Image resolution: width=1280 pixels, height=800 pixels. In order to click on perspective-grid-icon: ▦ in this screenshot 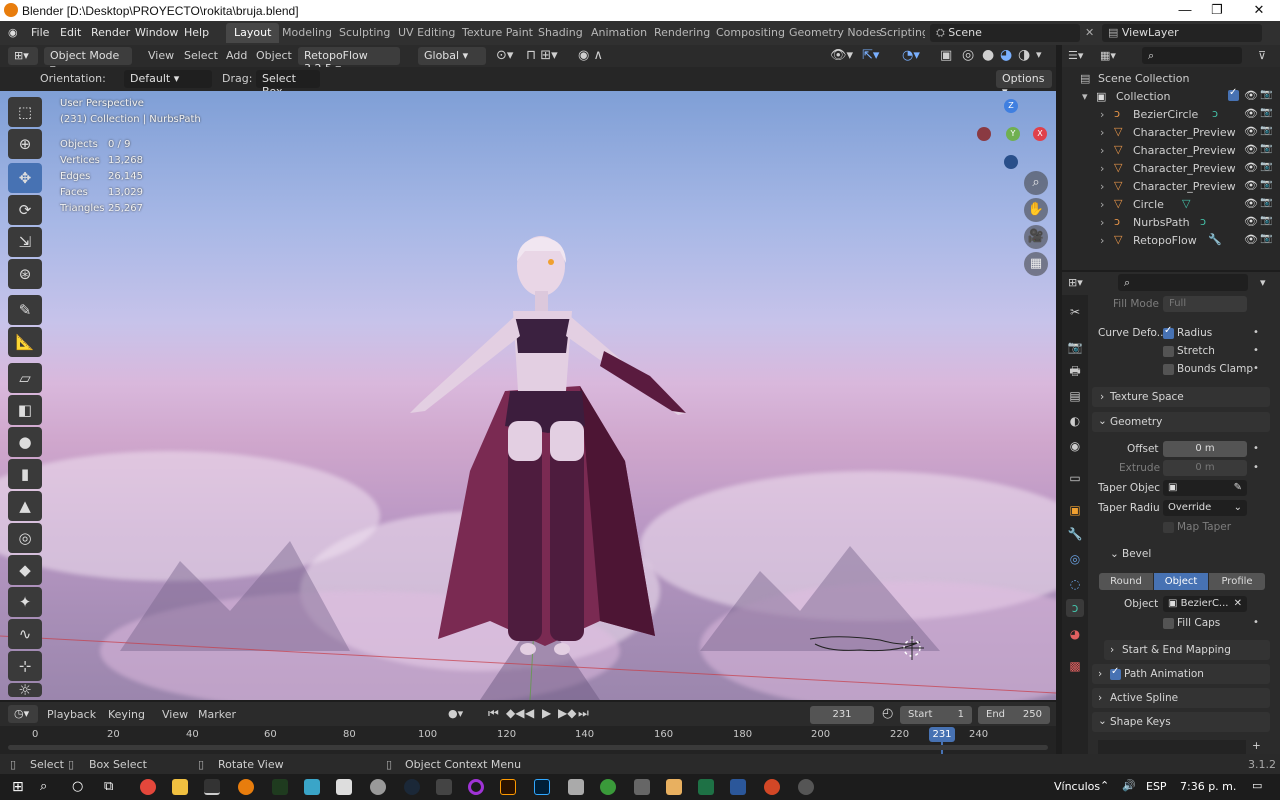, I will do `click(1036, 264)`.